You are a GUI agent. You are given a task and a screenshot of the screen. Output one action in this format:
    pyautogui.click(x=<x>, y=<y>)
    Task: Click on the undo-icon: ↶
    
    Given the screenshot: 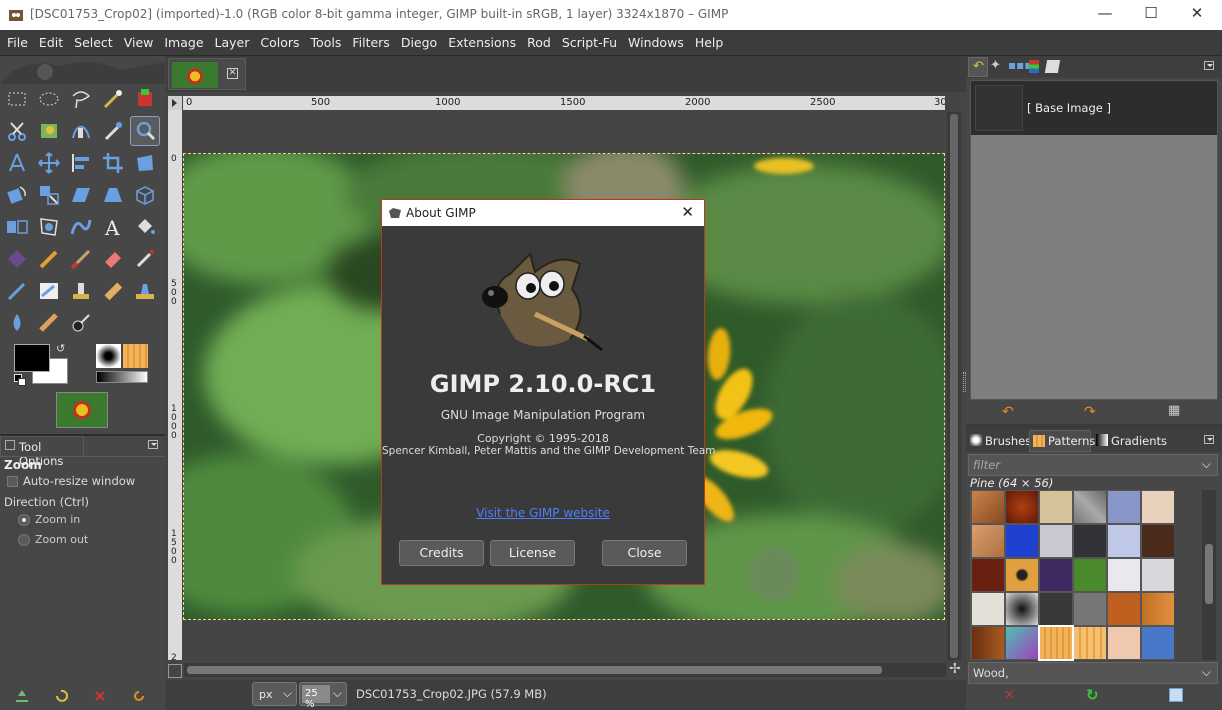 What is the action you would take?
    pyautogui.click(x=1008, y=412)
    